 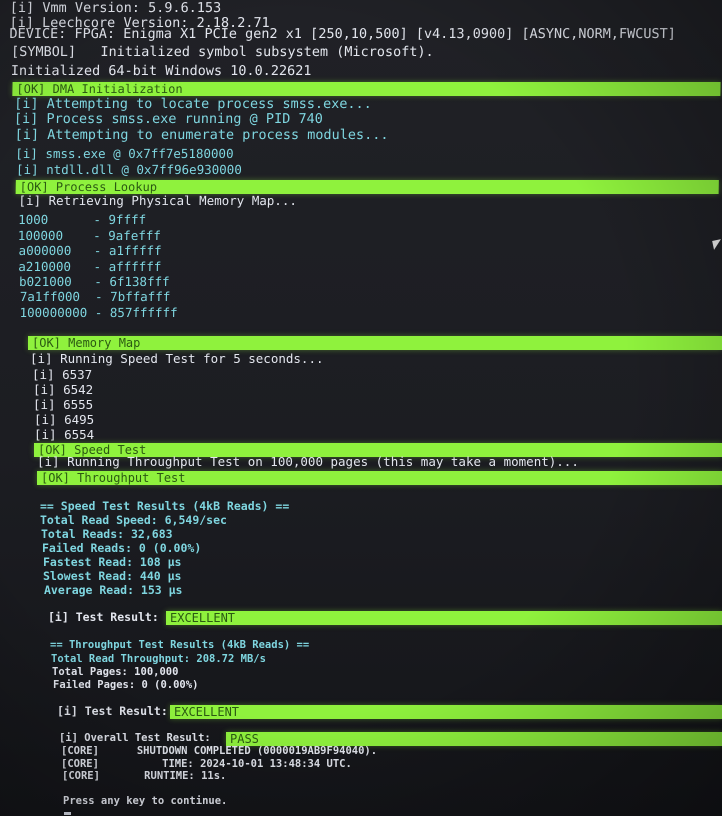 What do you see at coordinates (158, 659) in the screenshot?
I see `total-read-throughput-line: Total Read Throughput: 208.72 MB/s` at bounding box center [158, 659].